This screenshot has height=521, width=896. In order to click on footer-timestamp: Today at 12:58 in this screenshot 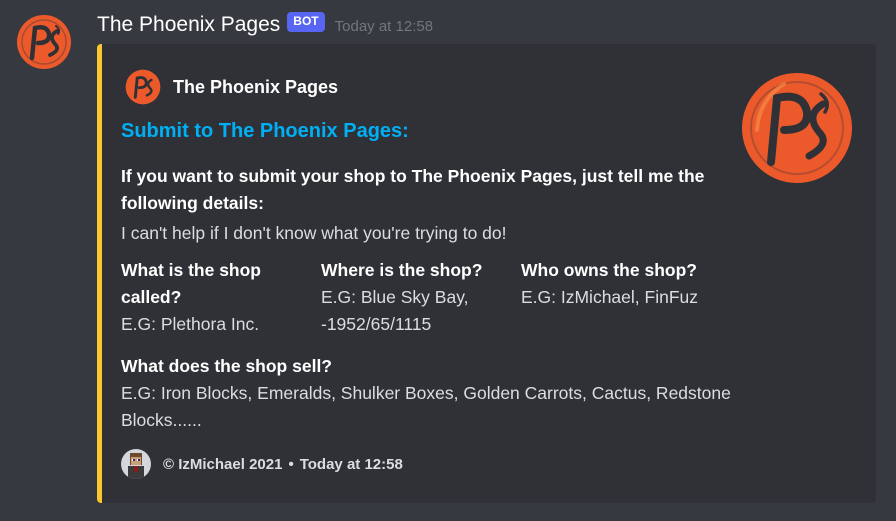, I will do `click(351, 464)`.